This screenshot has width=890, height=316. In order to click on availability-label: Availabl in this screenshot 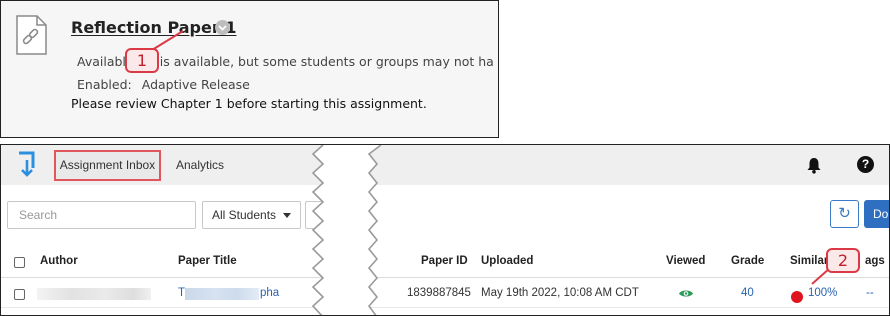, I will do `click(101, 61)`.